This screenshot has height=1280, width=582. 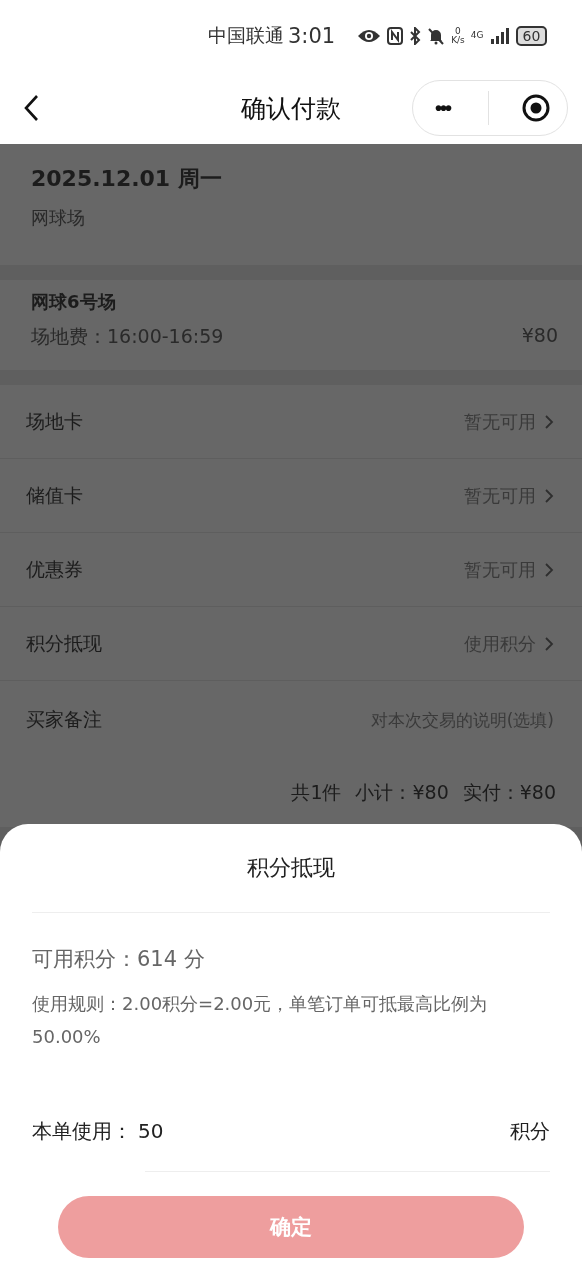 I want to click on battery-indicator: 60, so click(x=531, y=36).